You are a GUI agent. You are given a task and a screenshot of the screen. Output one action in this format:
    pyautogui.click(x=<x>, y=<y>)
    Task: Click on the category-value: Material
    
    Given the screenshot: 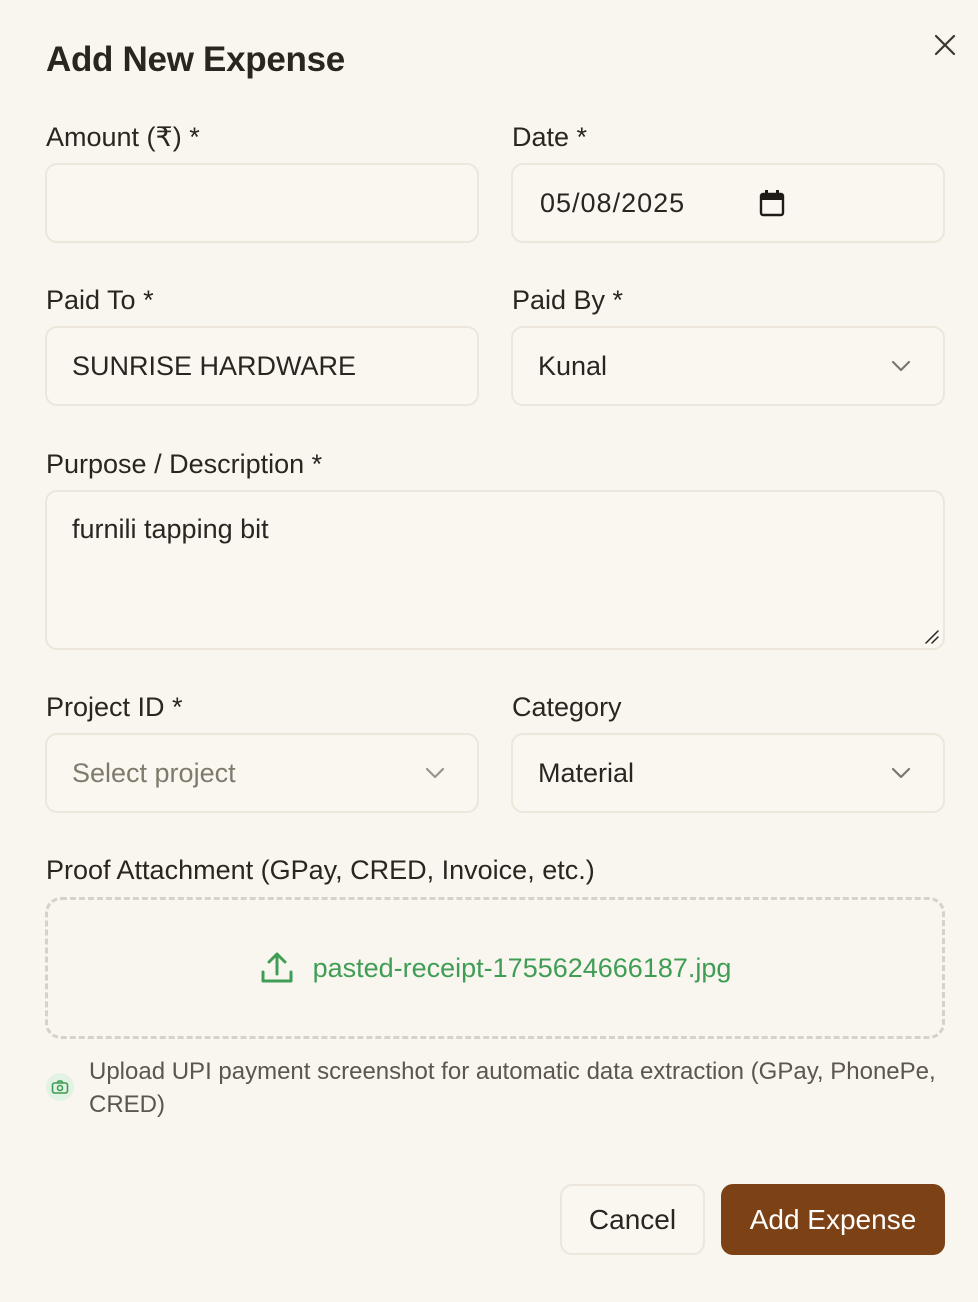 What is the action you would take?
    pyautogui.click(x=586, y=772)
    